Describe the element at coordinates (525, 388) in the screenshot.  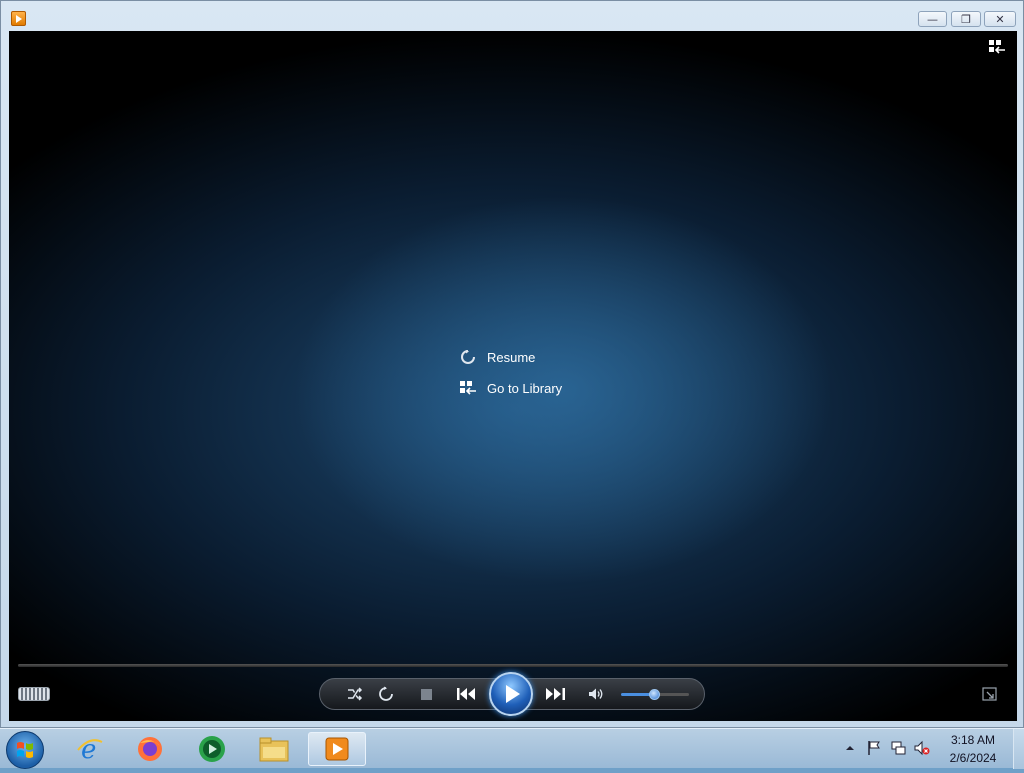
I see `go-to-library-label: Go to Library` at that location.